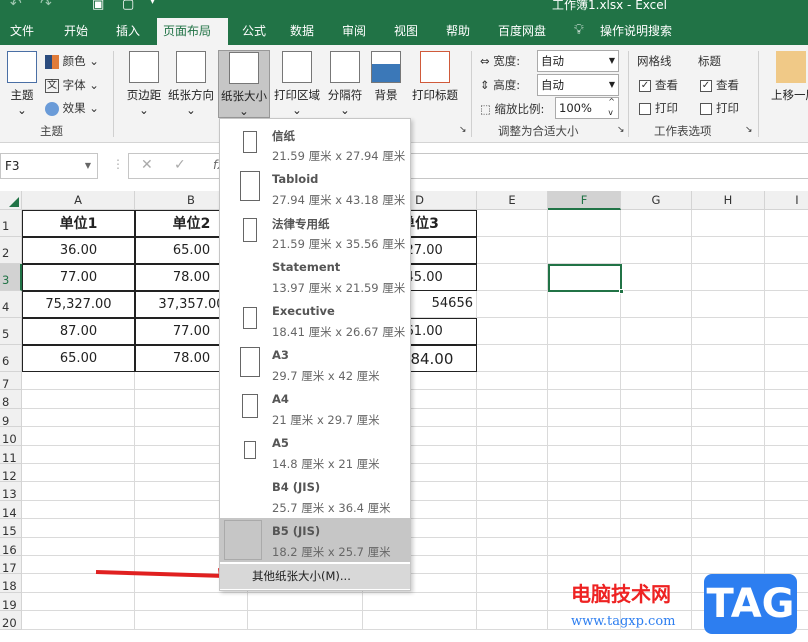 The width and height of the screenshot is (808, 642). Describe the element at coordinates (578, 85) in the screenshot. I see `height-select: 自动 ▼` at that location.